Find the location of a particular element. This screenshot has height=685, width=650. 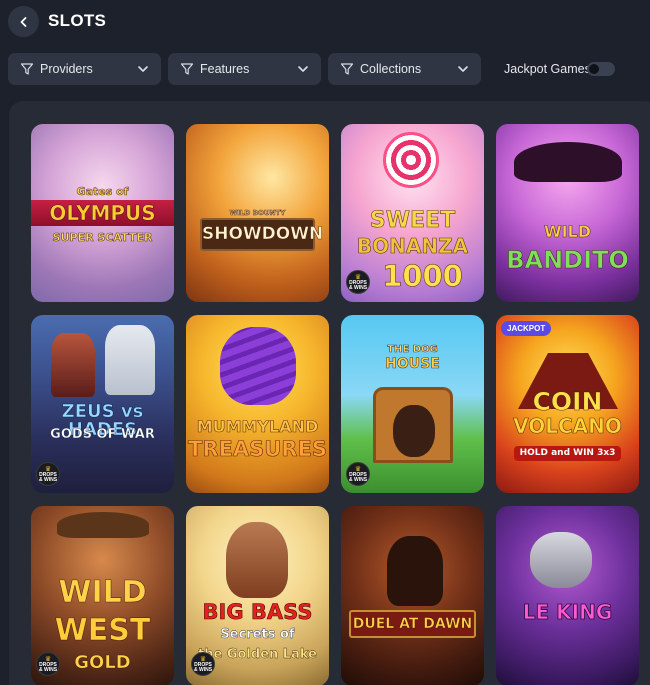

game-title-line2: VOLCANO is located at coordinates (567, 426).